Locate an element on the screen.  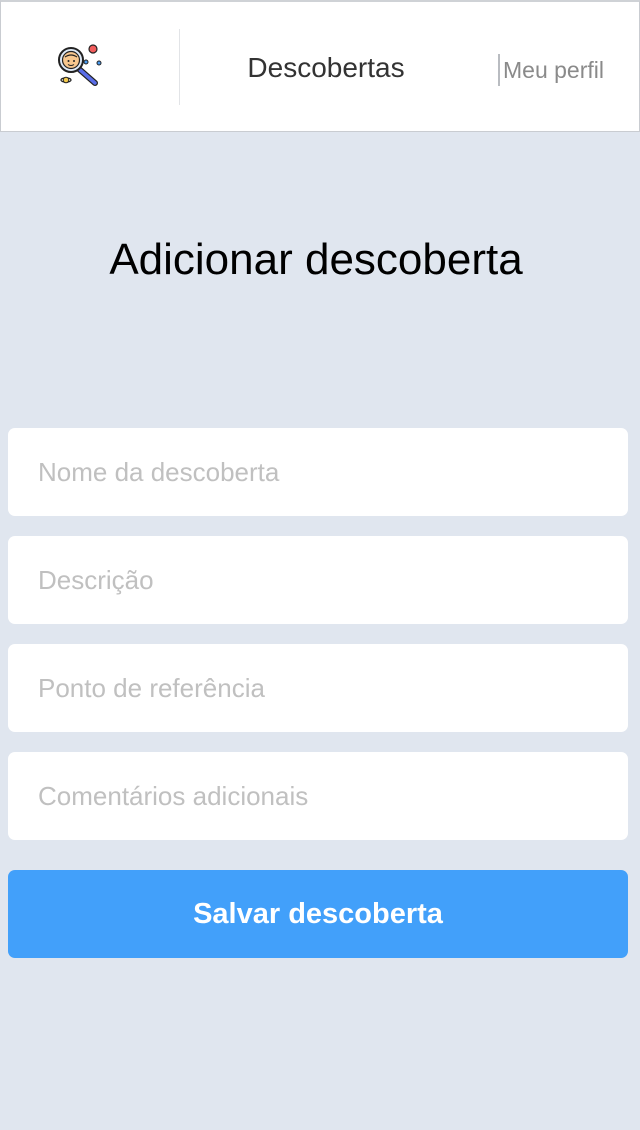
additional-comments-field: Comentários adicionais is located at coordinates (318, 796).